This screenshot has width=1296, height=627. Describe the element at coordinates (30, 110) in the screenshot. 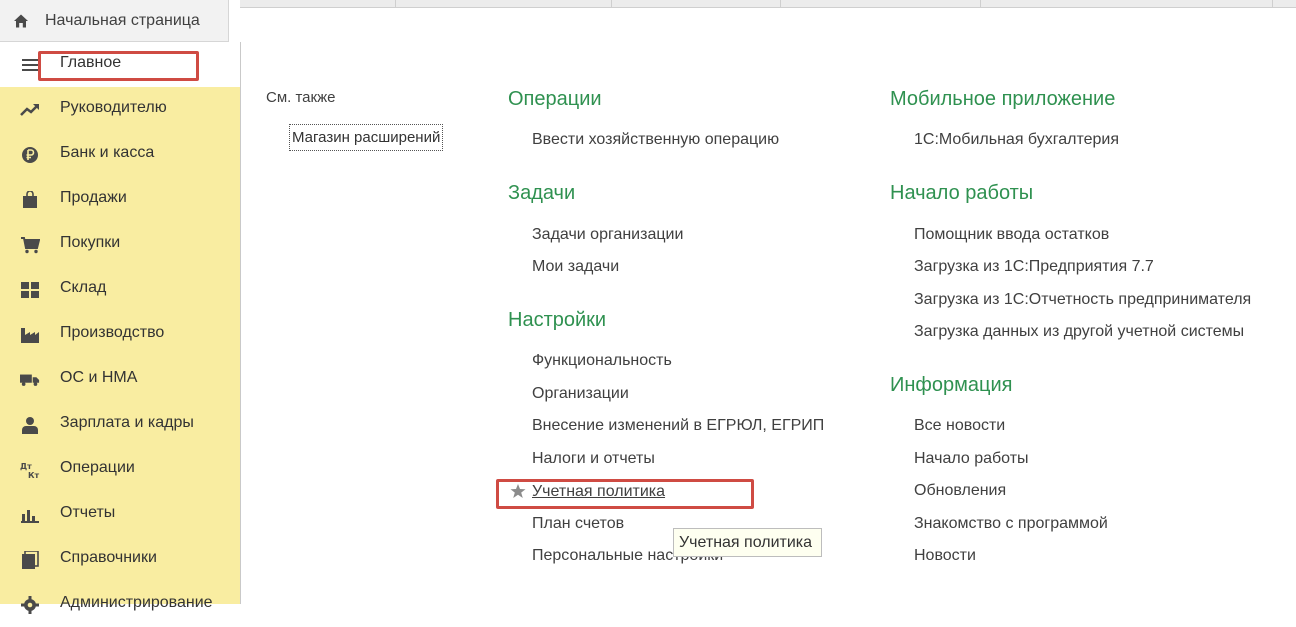

I see `trend-icon` at that location.